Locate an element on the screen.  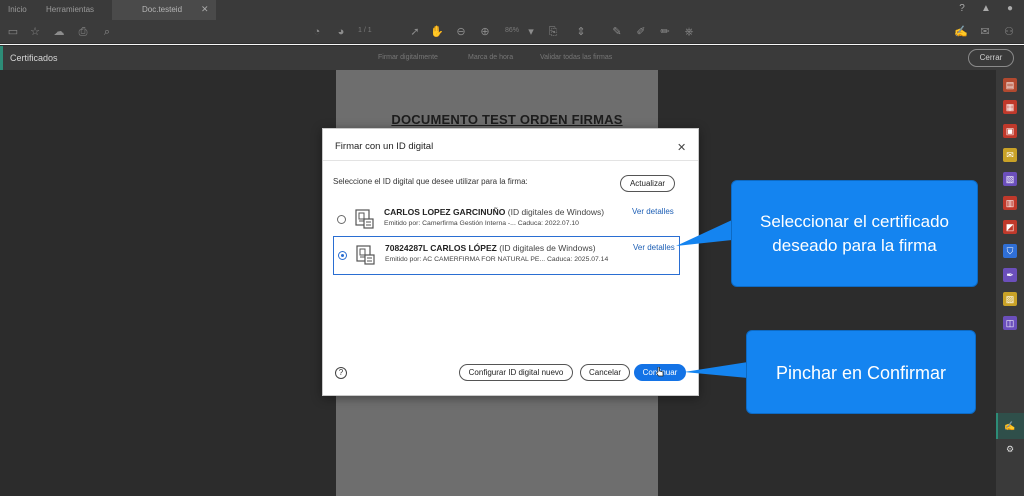
mail-icon: ✉ is located at coordinates (985, 32).